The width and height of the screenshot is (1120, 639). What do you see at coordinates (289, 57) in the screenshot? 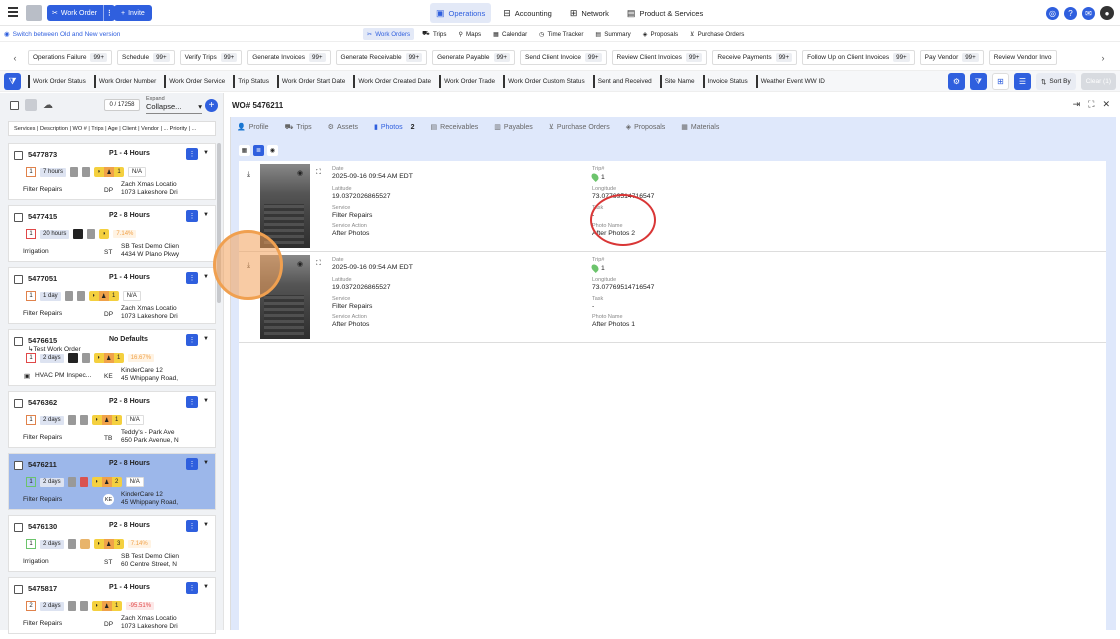
I see `workflow-chip: Generate Invoices 99+` at bounding box center [289, 57].